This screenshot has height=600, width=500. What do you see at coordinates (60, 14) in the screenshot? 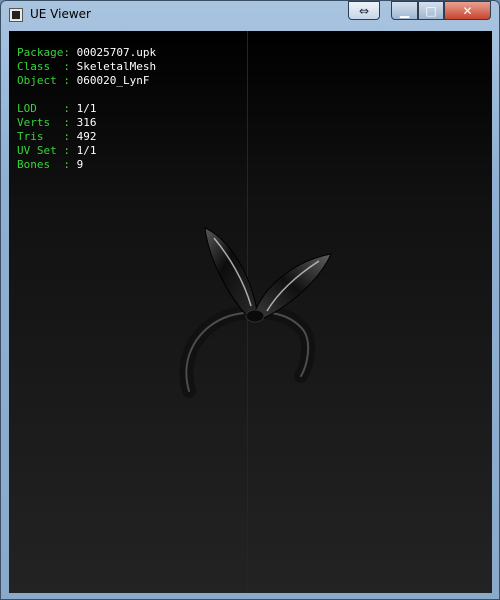
I see `window-title: UE Viewer` at bounding box center [60, 14].